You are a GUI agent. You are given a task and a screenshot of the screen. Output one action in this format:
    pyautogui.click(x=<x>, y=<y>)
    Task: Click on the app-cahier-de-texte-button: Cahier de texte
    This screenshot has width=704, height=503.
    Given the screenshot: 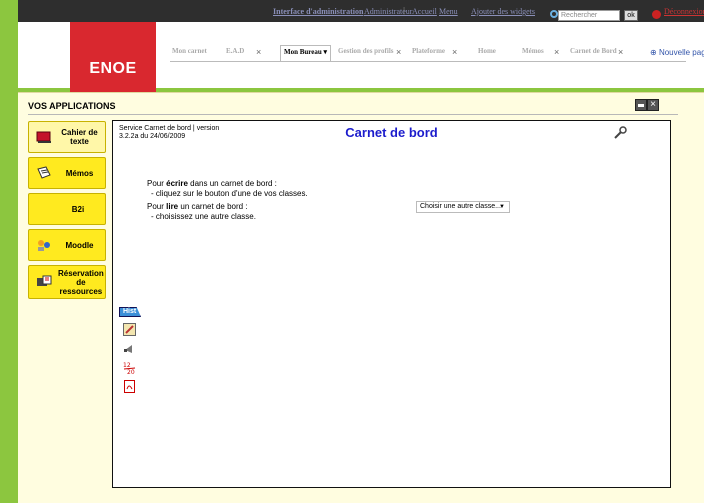 What is the action you would take?
    pyautogui.click(x=67, y=137)
    